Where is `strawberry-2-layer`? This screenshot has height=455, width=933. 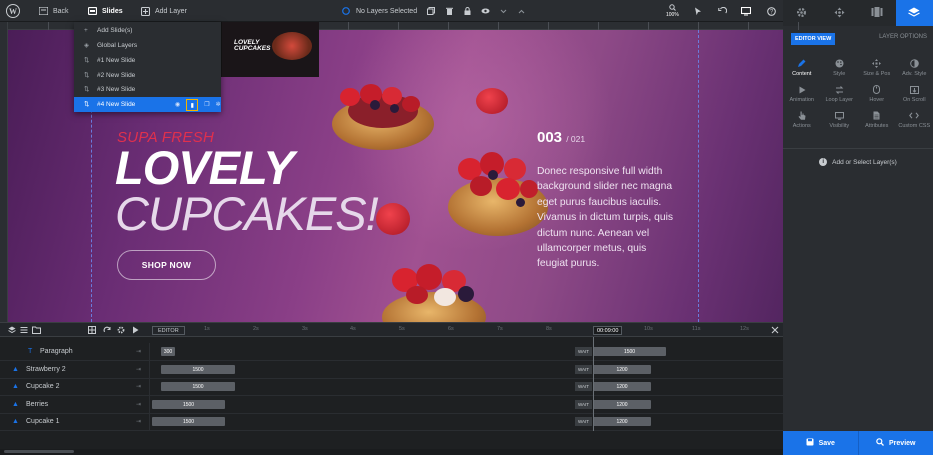
strawberry-2-layer is located at coordinates (394, 220).